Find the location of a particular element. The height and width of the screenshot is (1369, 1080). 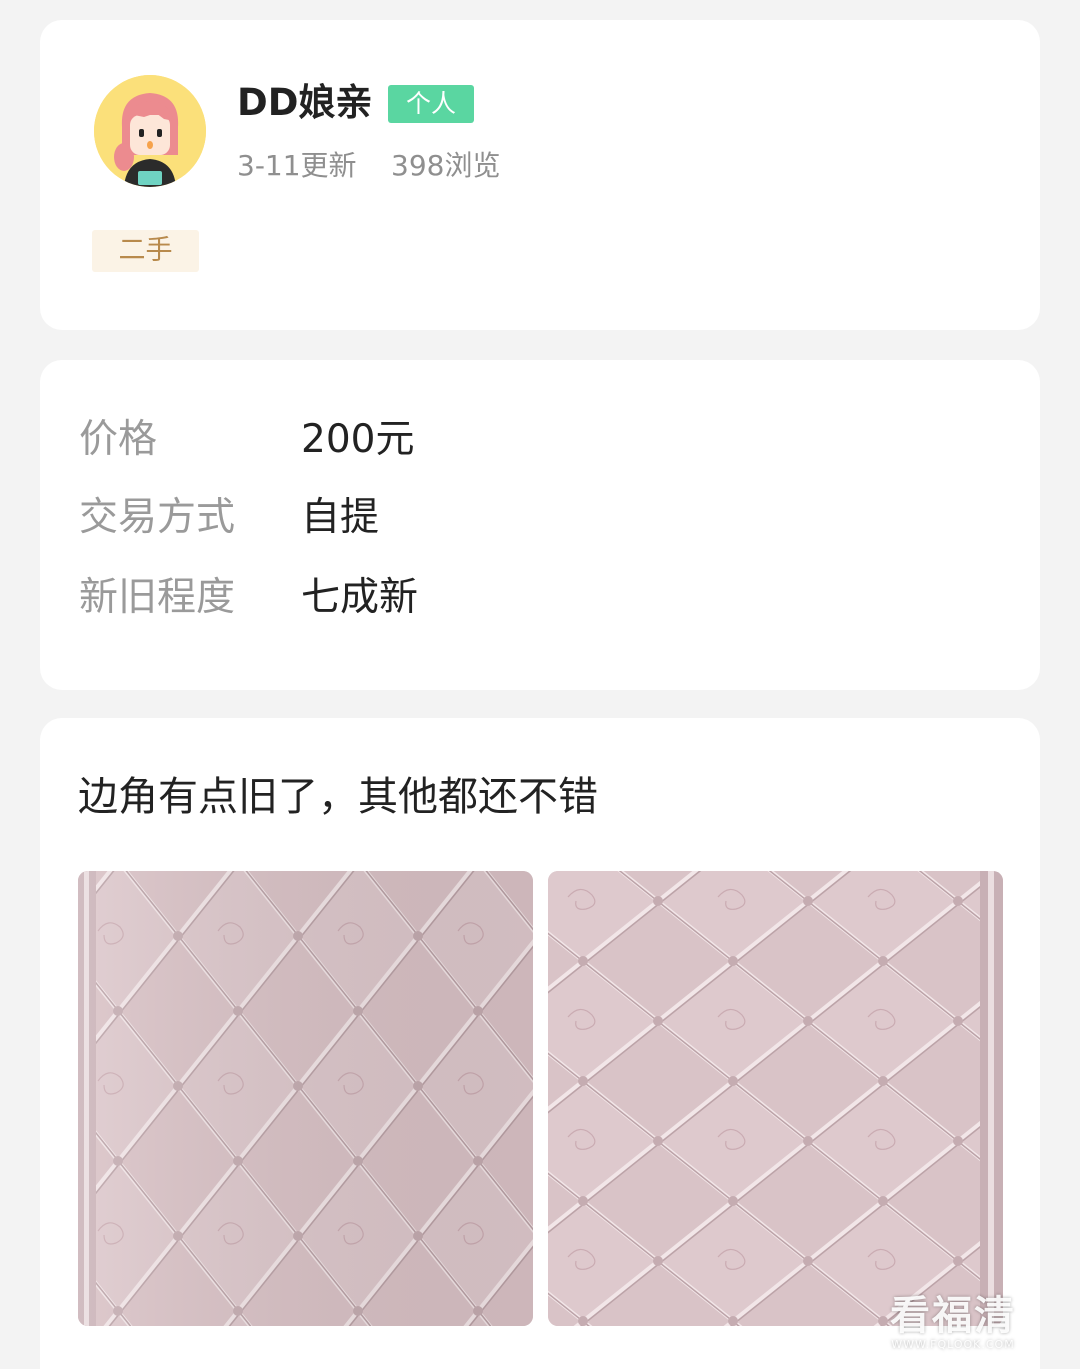

watermark-url: WWW.FQLOOK.COM is located at coordinates (953, 1344).